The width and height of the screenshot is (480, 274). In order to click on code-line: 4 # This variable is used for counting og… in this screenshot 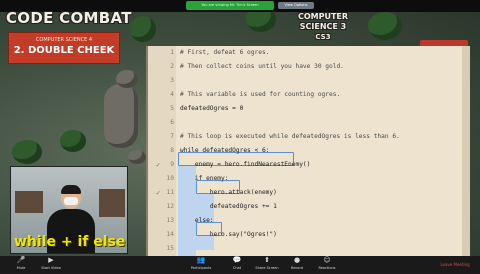, I will do `click(310, 95)`.